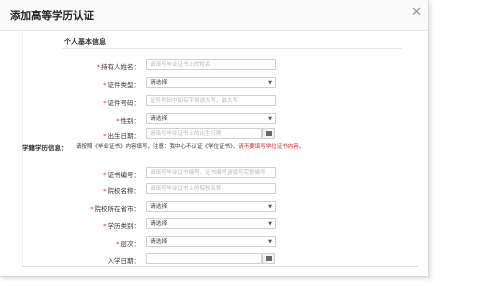 This screenshot has height=286, width=500. Describe the element at coordinates (211, 64) in the screenshot. I see `holder-name-input: 请填写毕业证书上的姓名` at that location.